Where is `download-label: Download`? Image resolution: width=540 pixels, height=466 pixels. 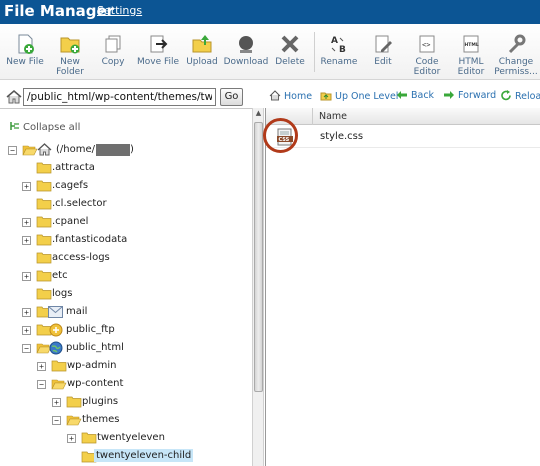
download-label: Download is located at coordinates (246, 62).